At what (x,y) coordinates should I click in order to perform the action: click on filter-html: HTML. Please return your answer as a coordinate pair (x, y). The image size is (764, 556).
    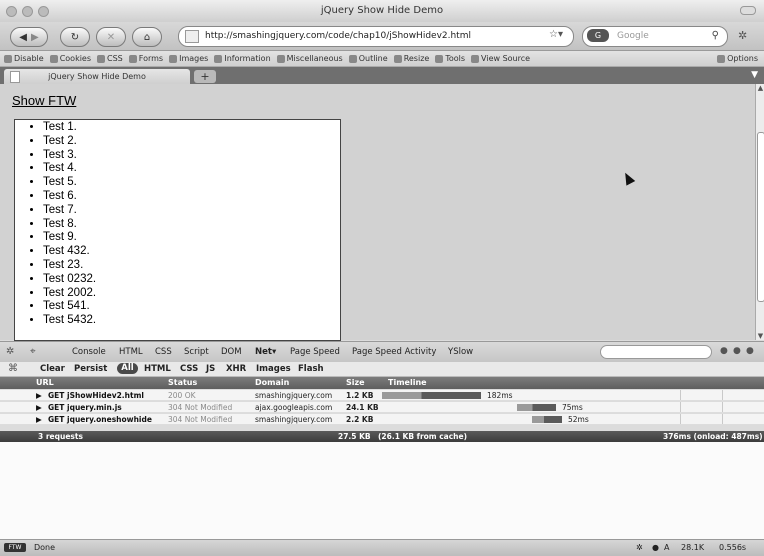
    Looking at the image, I should click on (157, 369).